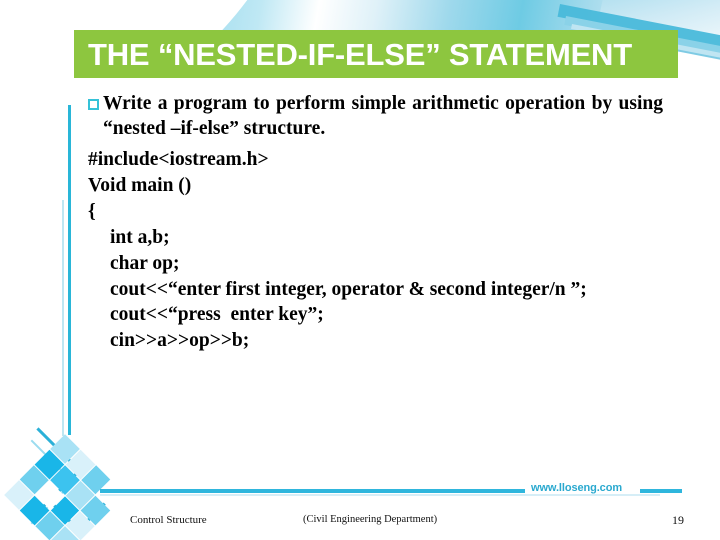 Image resolution: width=720 pixels, height=540 pixels. I want to click on footer-rule-soft, so click(380, 495).